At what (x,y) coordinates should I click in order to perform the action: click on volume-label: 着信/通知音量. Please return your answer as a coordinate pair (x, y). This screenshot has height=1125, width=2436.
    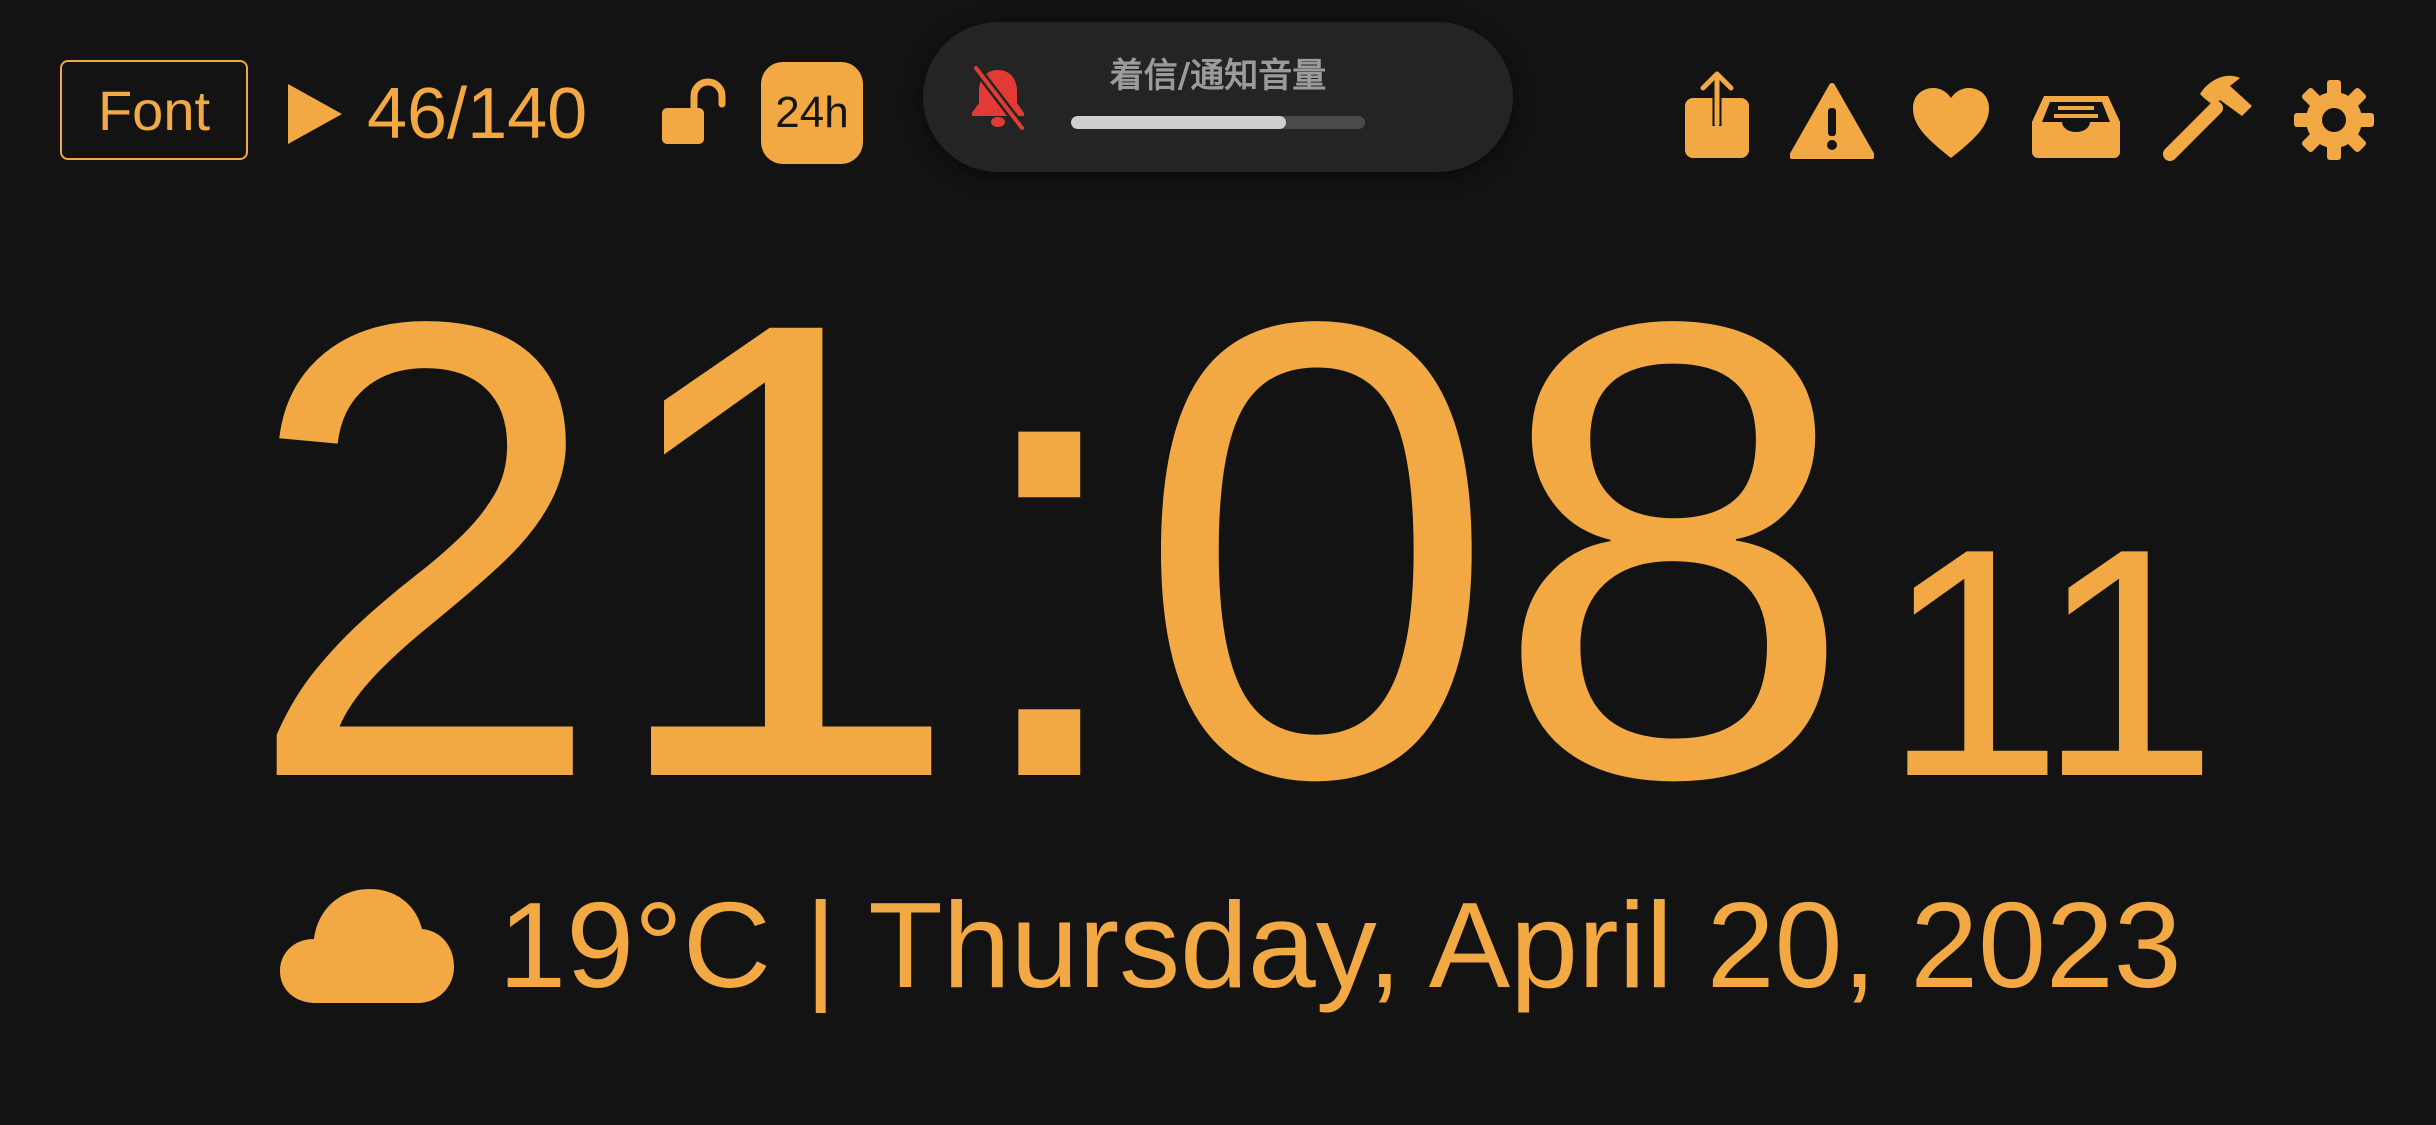
    Looking at the image, I should click on (1218, 76).